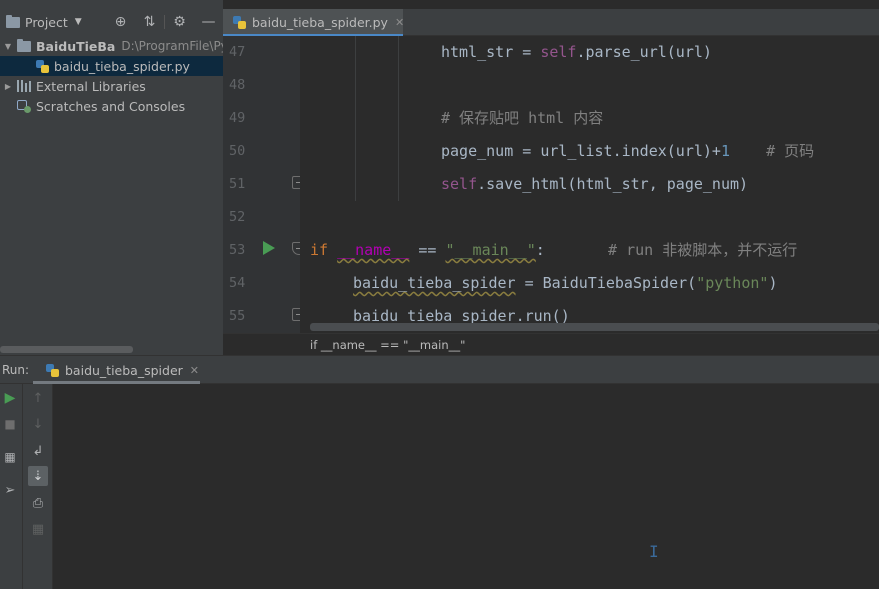 The width and height of the screenshot is (879, 589). What do you see at coordinates (76, 46) in the screenshot?
I see `tree-item-label: BaiduTieBa` at bounding box center [76, 46].